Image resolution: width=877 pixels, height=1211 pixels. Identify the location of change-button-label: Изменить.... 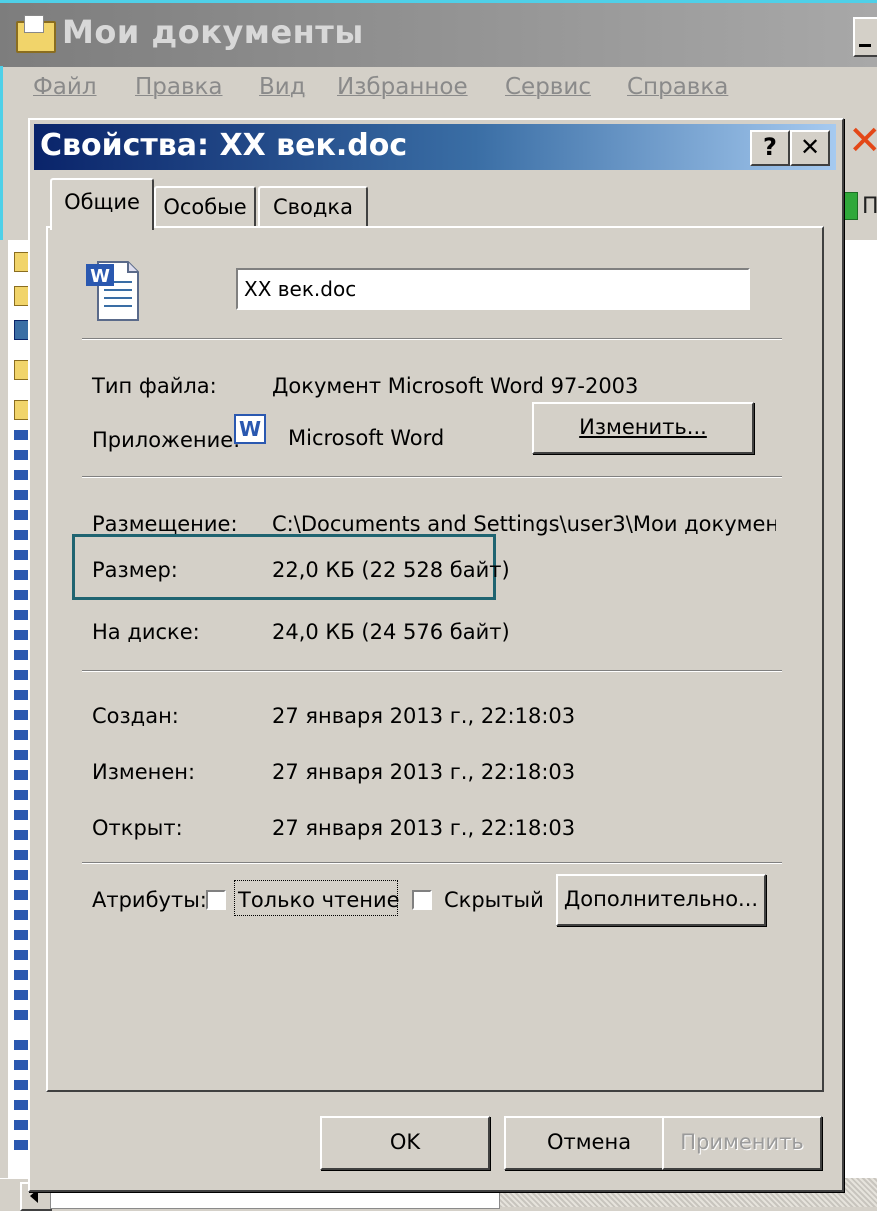
(643, 427).